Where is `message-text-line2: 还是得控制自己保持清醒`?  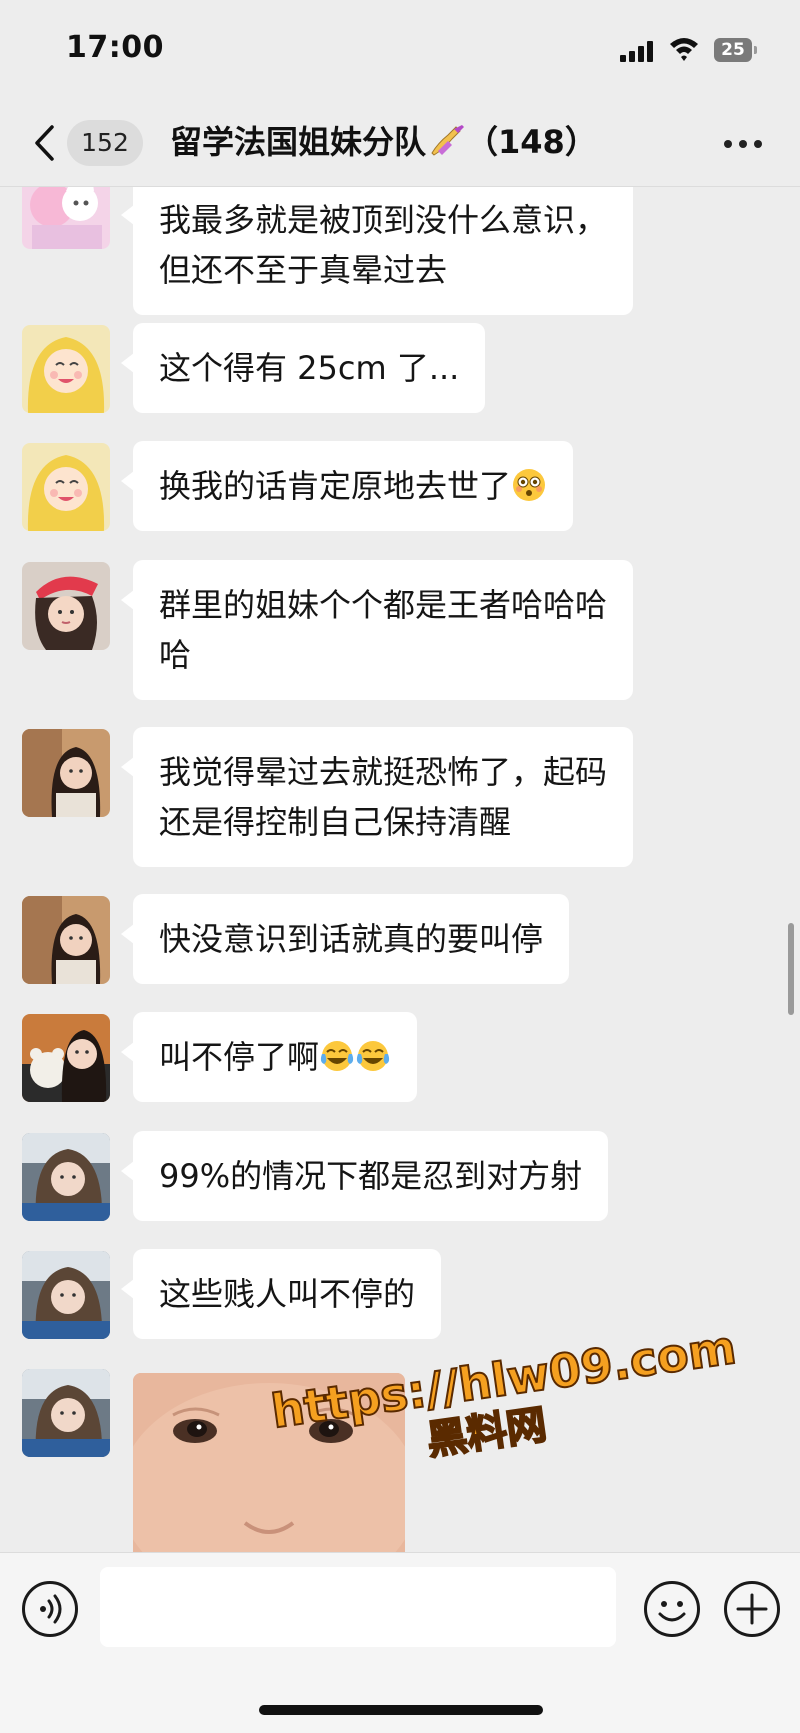
message-text-line2: 还是得控制自己保持清醒 is located at coordinates (335, 822).